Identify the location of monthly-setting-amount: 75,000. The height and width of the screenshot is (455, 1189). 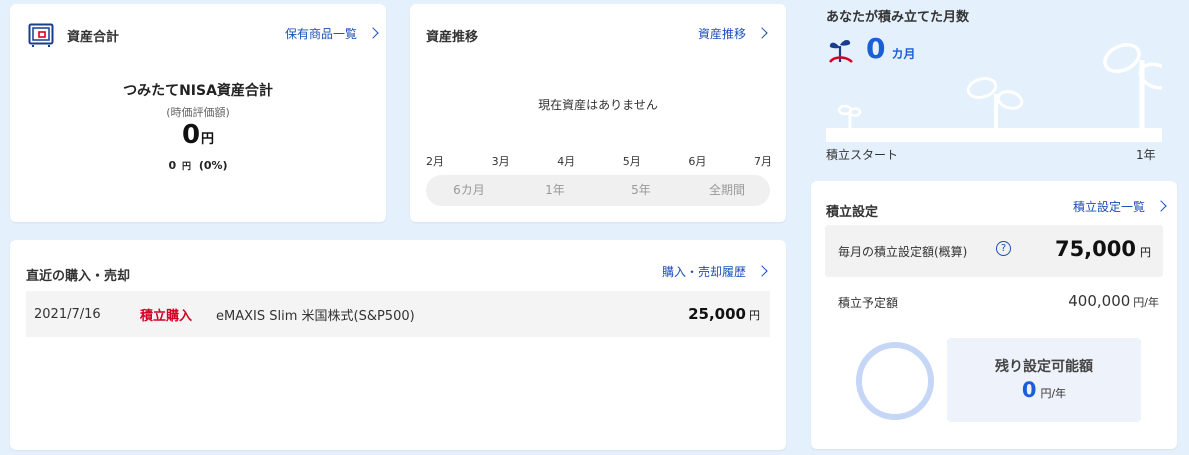
(1095, 249).